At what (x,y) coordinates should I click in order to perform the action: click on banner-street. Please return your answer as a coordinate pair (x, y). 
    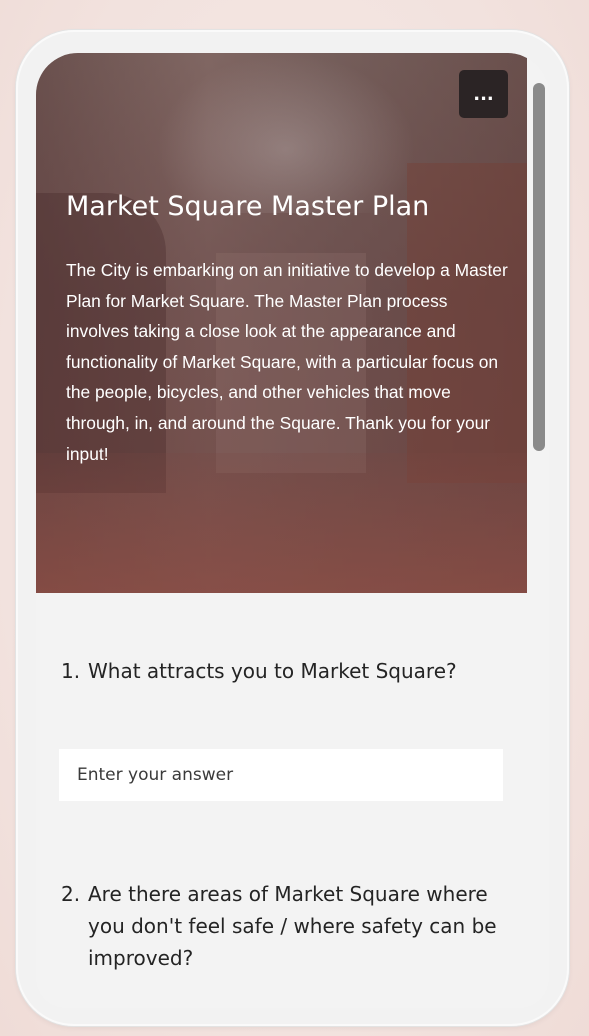
    Looking at the image, I should click on (281, 523).